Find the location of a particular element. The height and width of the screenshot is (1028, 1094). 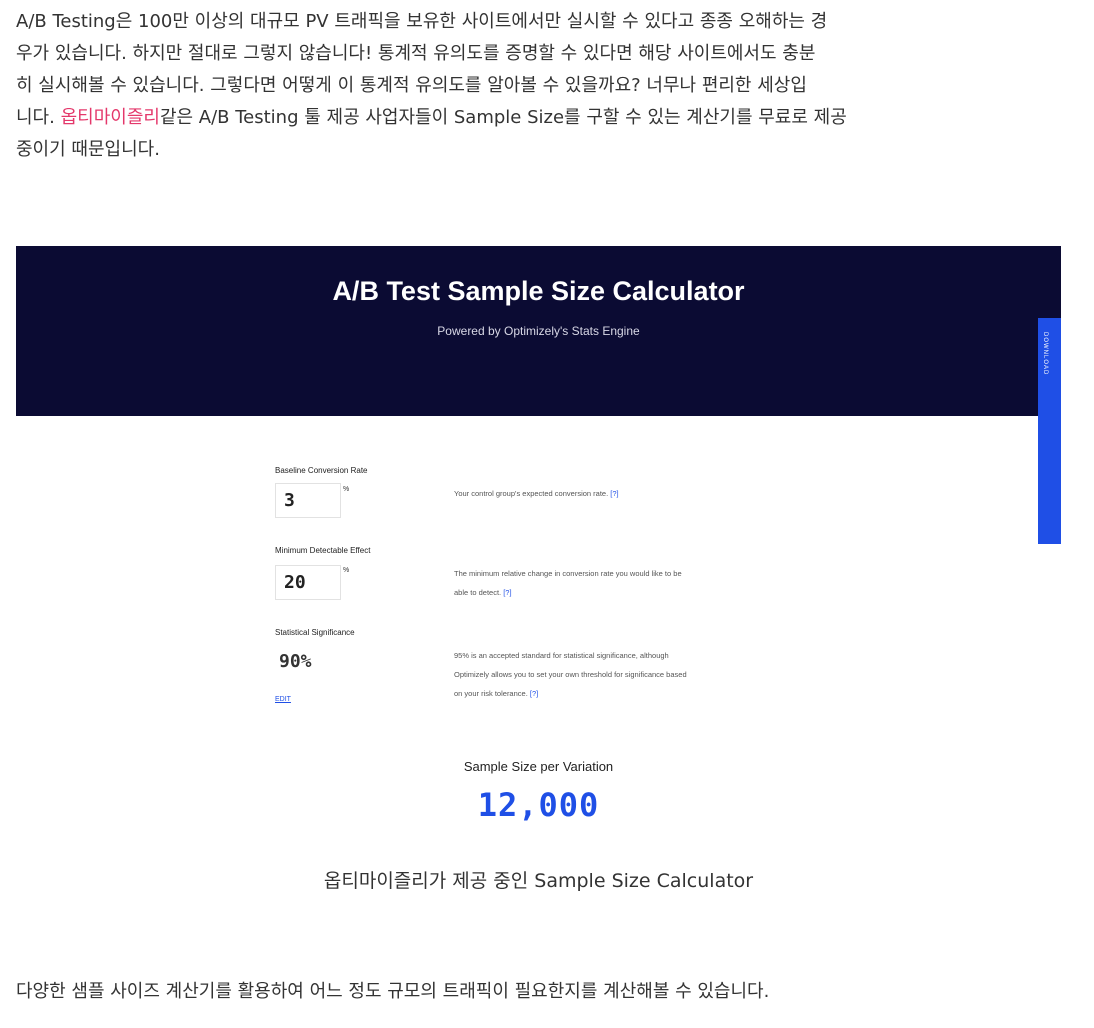

mde-label: Minimum Detectable Effect is located at coordinates (323, 550).